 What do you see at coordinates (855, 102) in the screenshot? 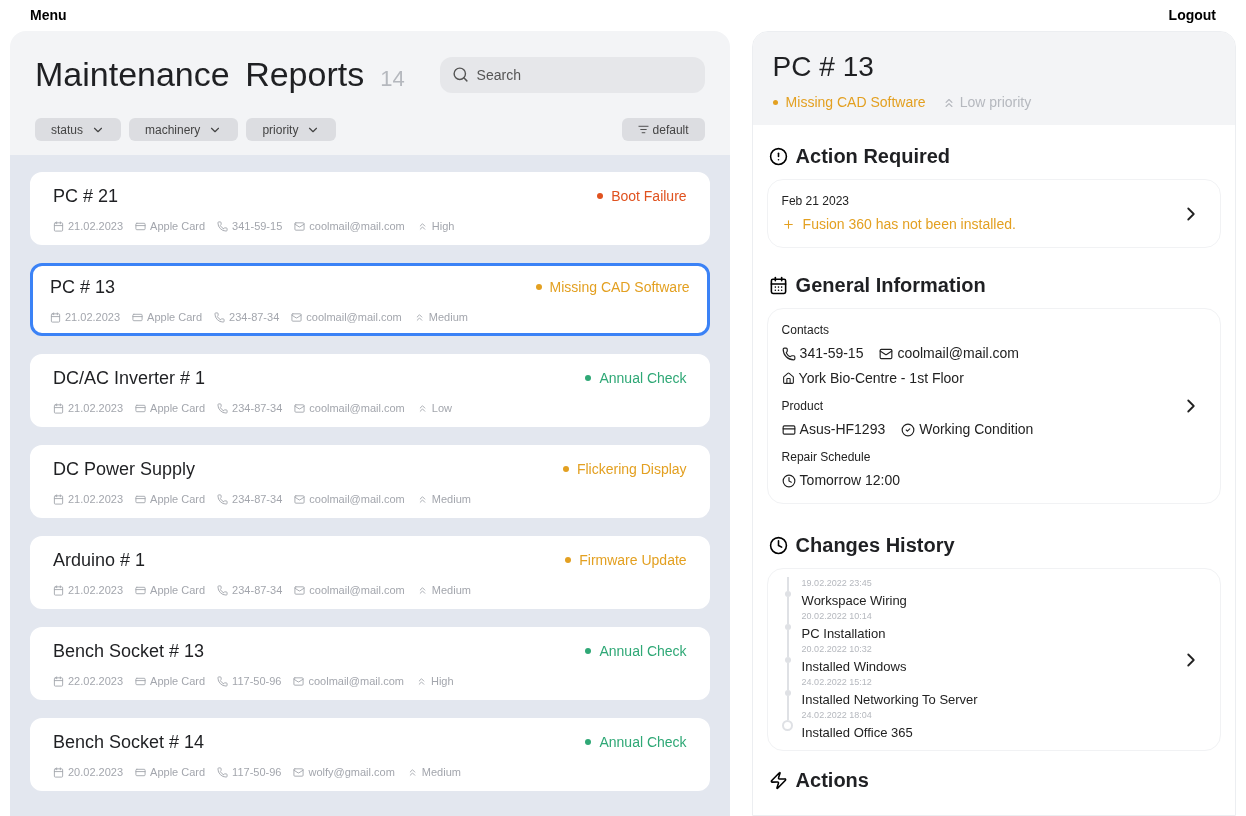
I see `status-label: Missing CAD Software` at bounding box center [855, 102].